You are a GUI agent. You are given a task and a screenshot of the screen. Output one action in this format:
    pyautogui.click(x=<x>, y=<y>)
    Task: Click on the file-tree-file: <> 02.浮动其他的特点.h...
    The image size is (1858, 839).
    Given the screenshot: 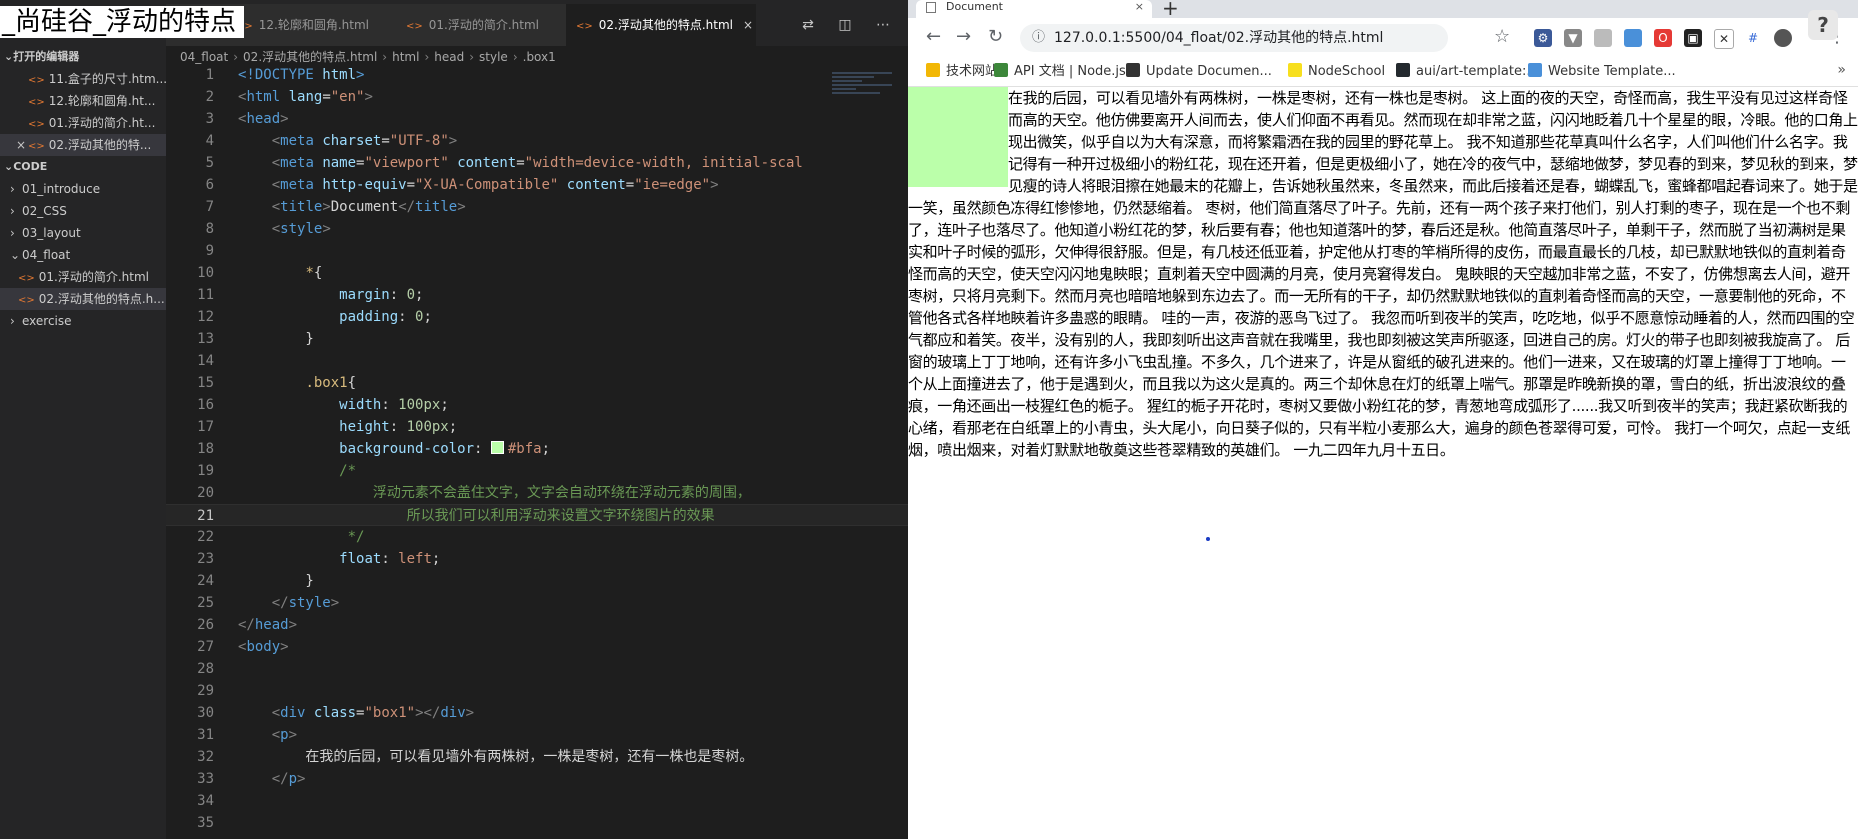 What is the action you would take?
    pyautogui.click(x=83, y=299)
    